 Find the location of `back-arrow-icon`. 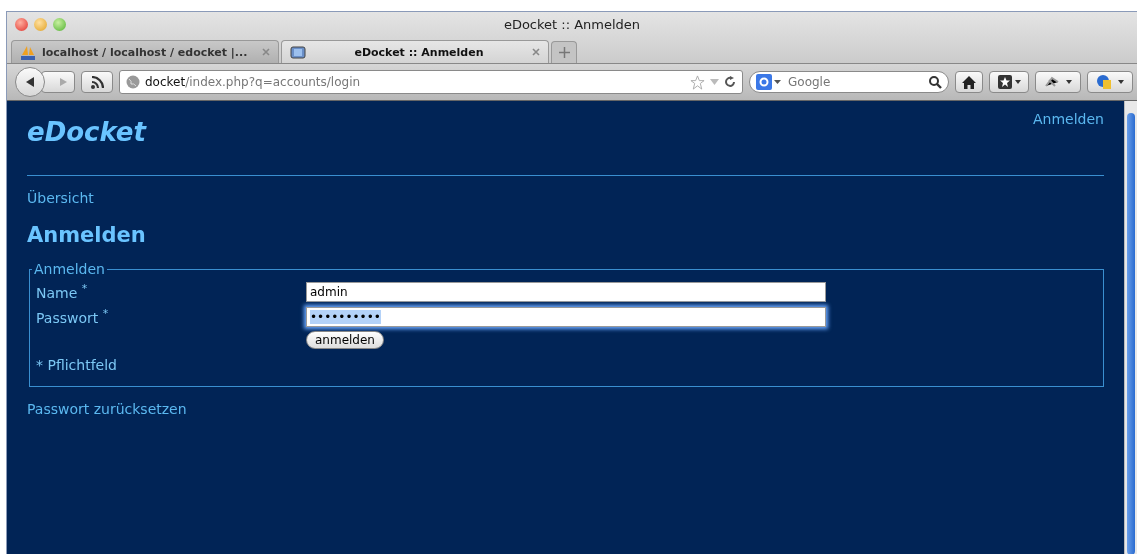

back-arrow-icon is located at coordinates (30, 82).